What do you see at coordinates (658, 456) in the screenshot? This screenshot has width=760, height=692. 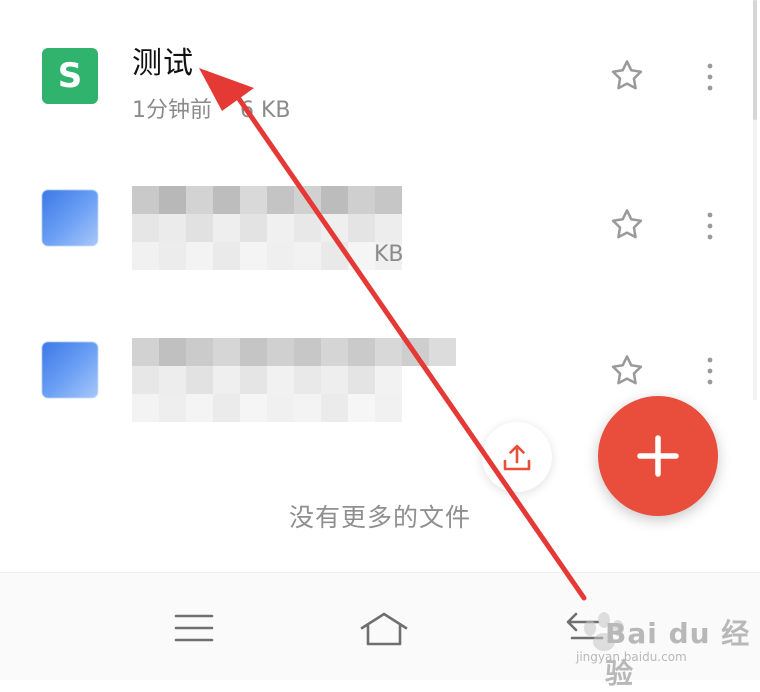 I see `plus-icon` at bounding box center [658, 456].